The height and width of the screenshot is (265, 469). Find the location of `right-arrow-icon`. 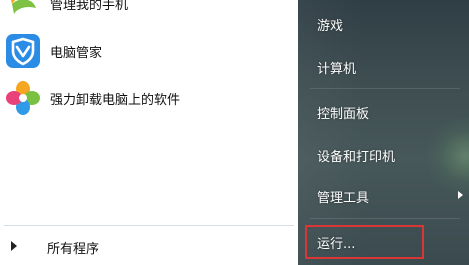

right-arrow-icon is located at coordinates (14, 246).